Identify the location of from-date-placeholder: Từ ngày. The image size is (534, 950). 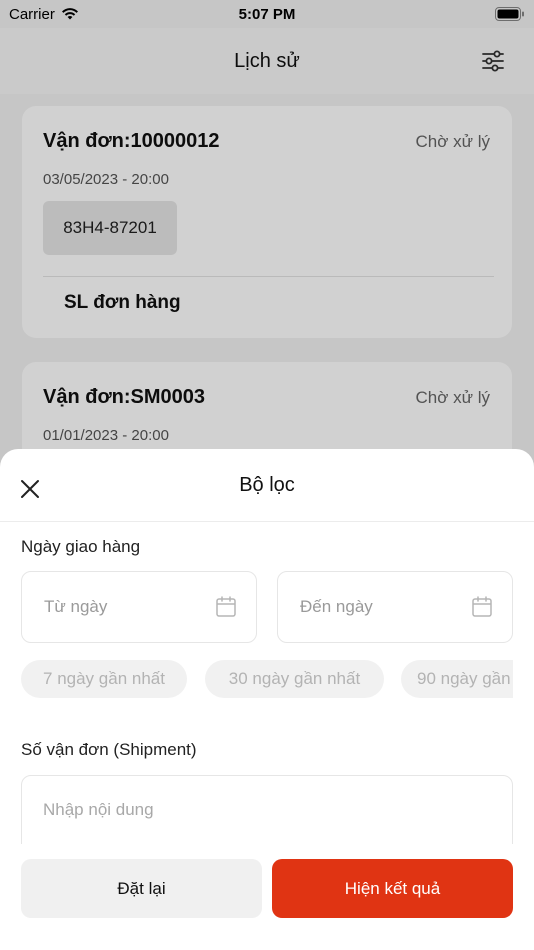
(76, 606).